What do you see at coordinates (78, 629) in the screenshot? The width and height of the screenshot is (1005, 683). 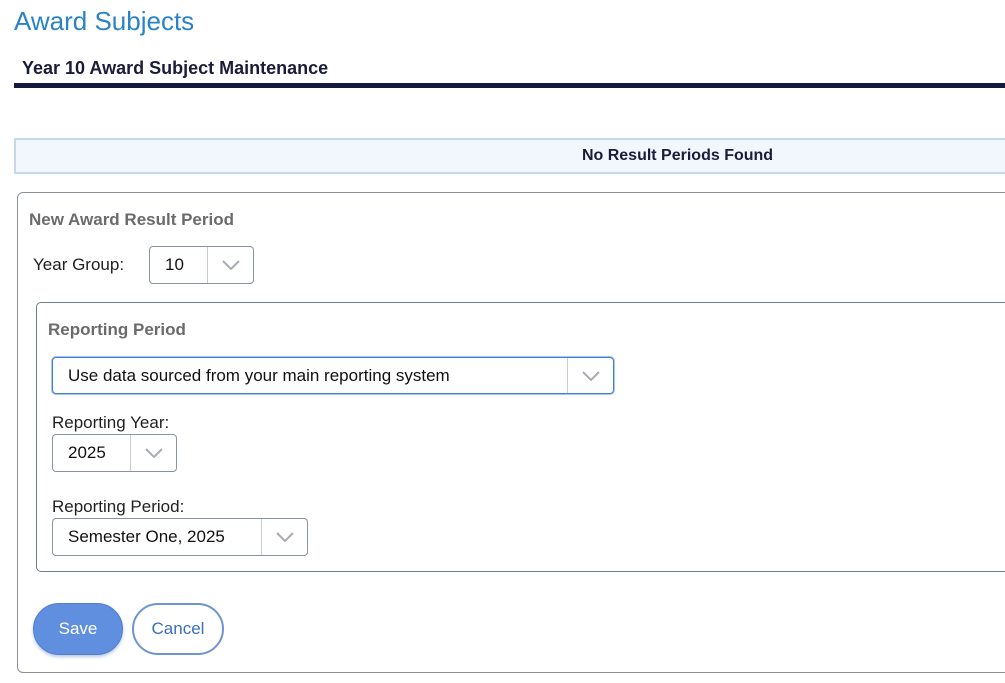 I see `save-button: Save` at bounding box center [78, 629].